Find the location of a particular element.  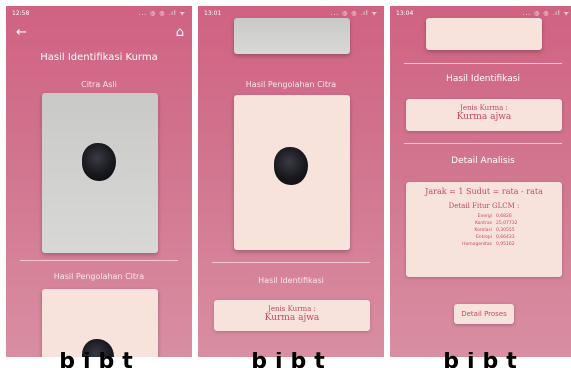

feature-row: Kontras 25,07732 is located at coordinates (504, 223).